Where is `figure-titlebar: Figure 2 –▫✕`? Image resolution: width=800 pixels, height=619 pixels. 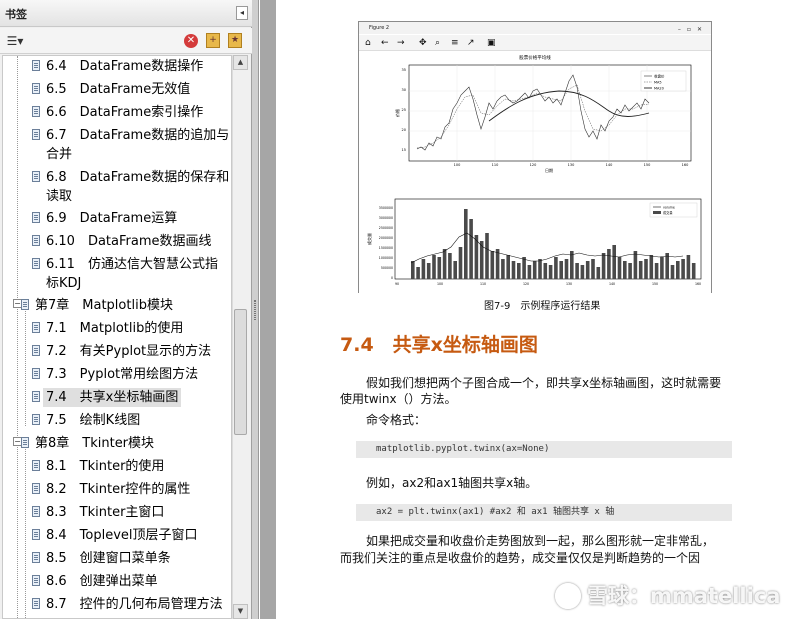
figure-titlebar: Figure 2 –▫✕ is located at coordinates (535, 28).